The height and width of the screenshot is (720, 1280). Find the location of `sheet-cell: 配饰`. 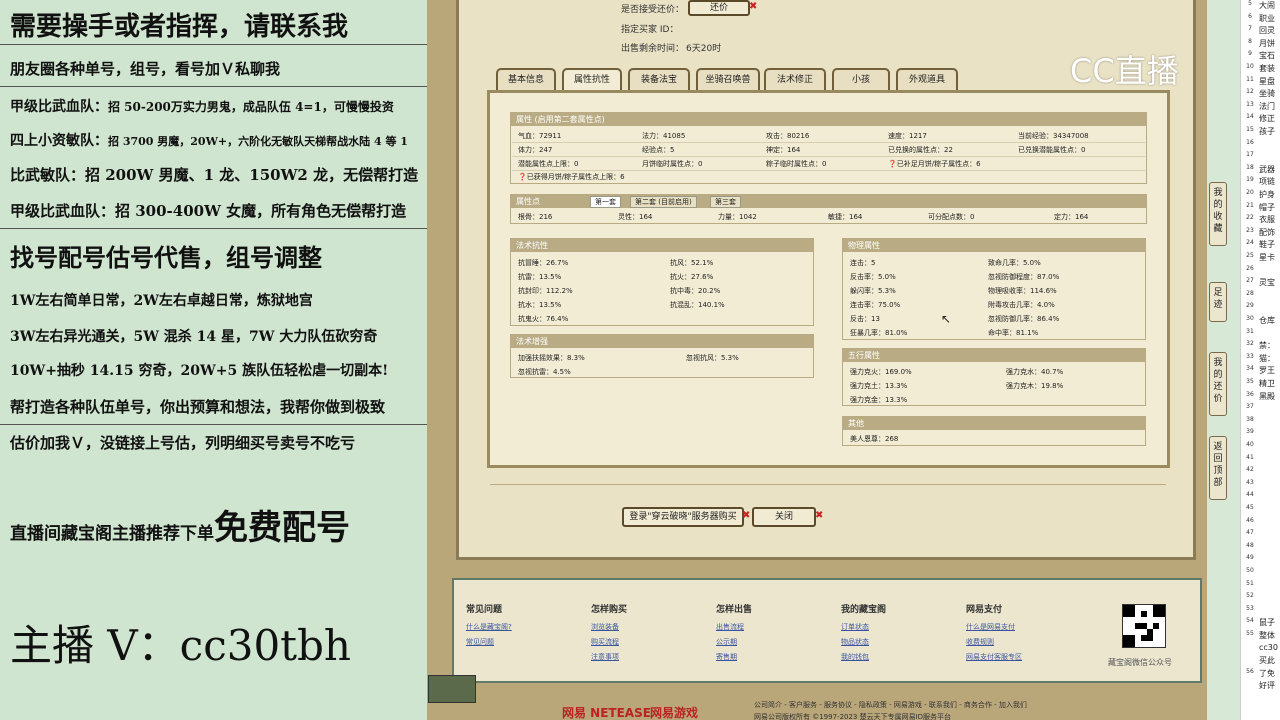

sheet-cell: 配饰 is located at coordinates (1269, 232).